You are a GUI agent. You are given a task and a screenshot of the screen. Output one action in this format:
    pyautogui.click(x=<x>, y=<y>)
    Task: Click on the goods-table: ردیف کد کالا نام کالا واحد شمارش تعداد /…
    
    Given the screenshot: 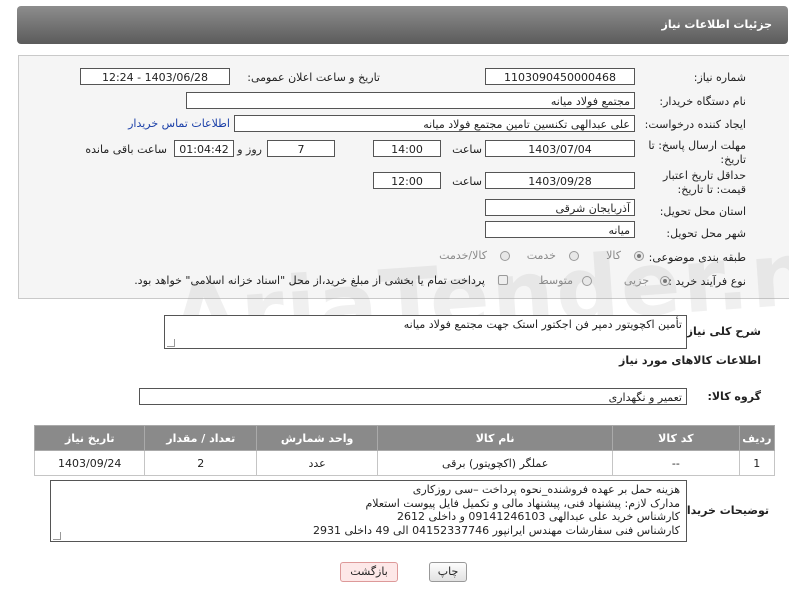 What is the action you would take?
    pyautogui.click(x=404, y=450)
    